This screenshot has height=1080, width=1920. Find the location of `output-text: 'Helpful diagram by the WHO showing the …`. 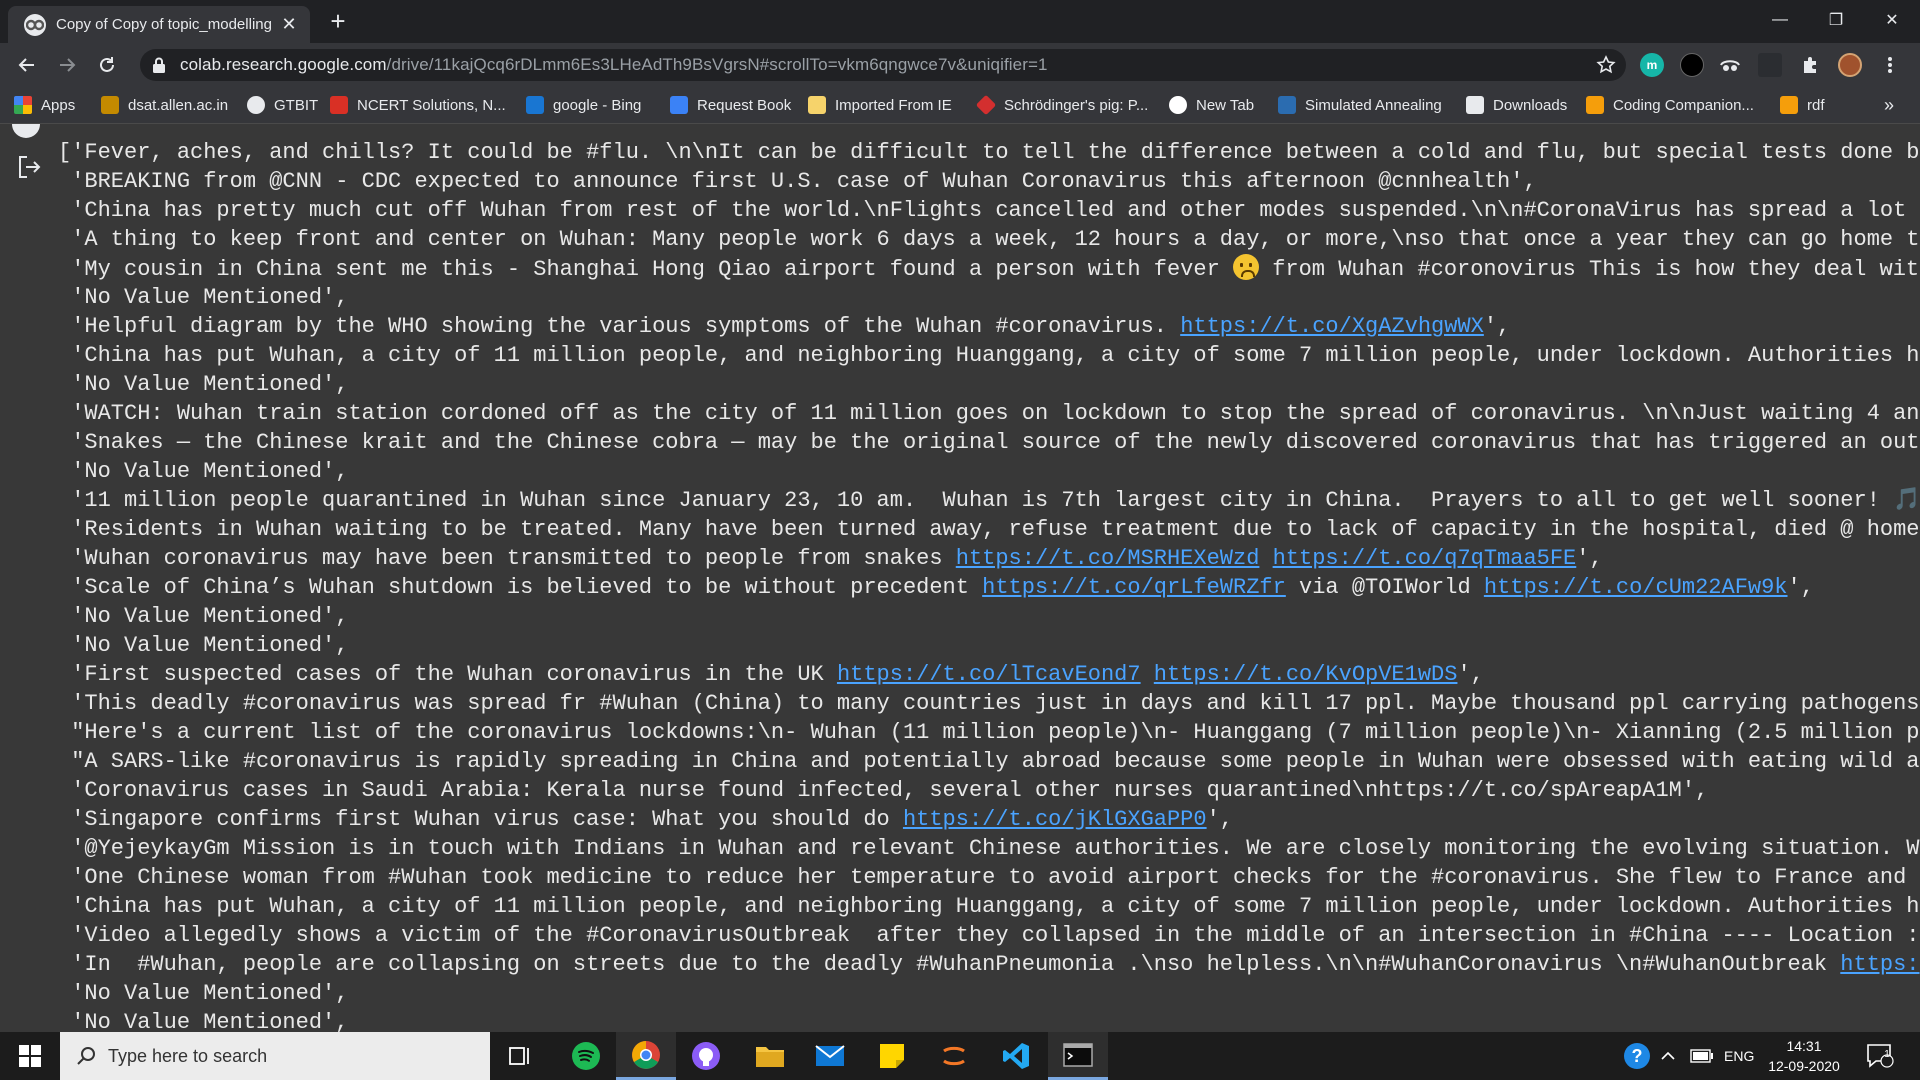

output-text: 'Helpful diagram by the WHO showing the … is located at coordinates (619, 326).